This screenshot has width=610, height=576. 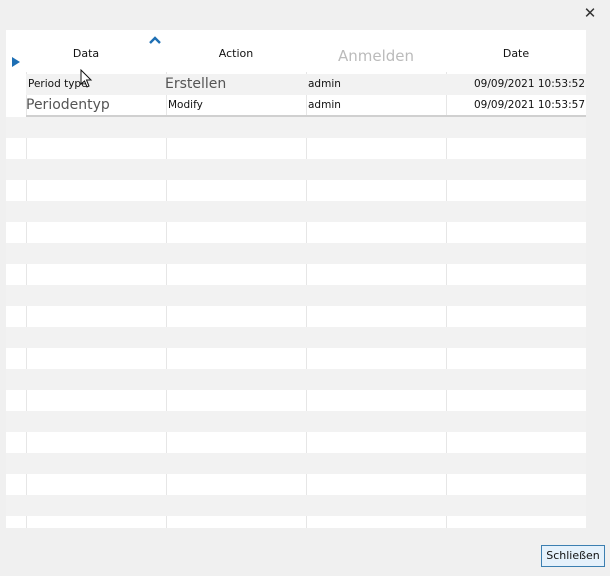 What do you see at coordinates (573, 556) in the screenshot?
I see `close-button: Schließen` at bounding box center [573, 556].